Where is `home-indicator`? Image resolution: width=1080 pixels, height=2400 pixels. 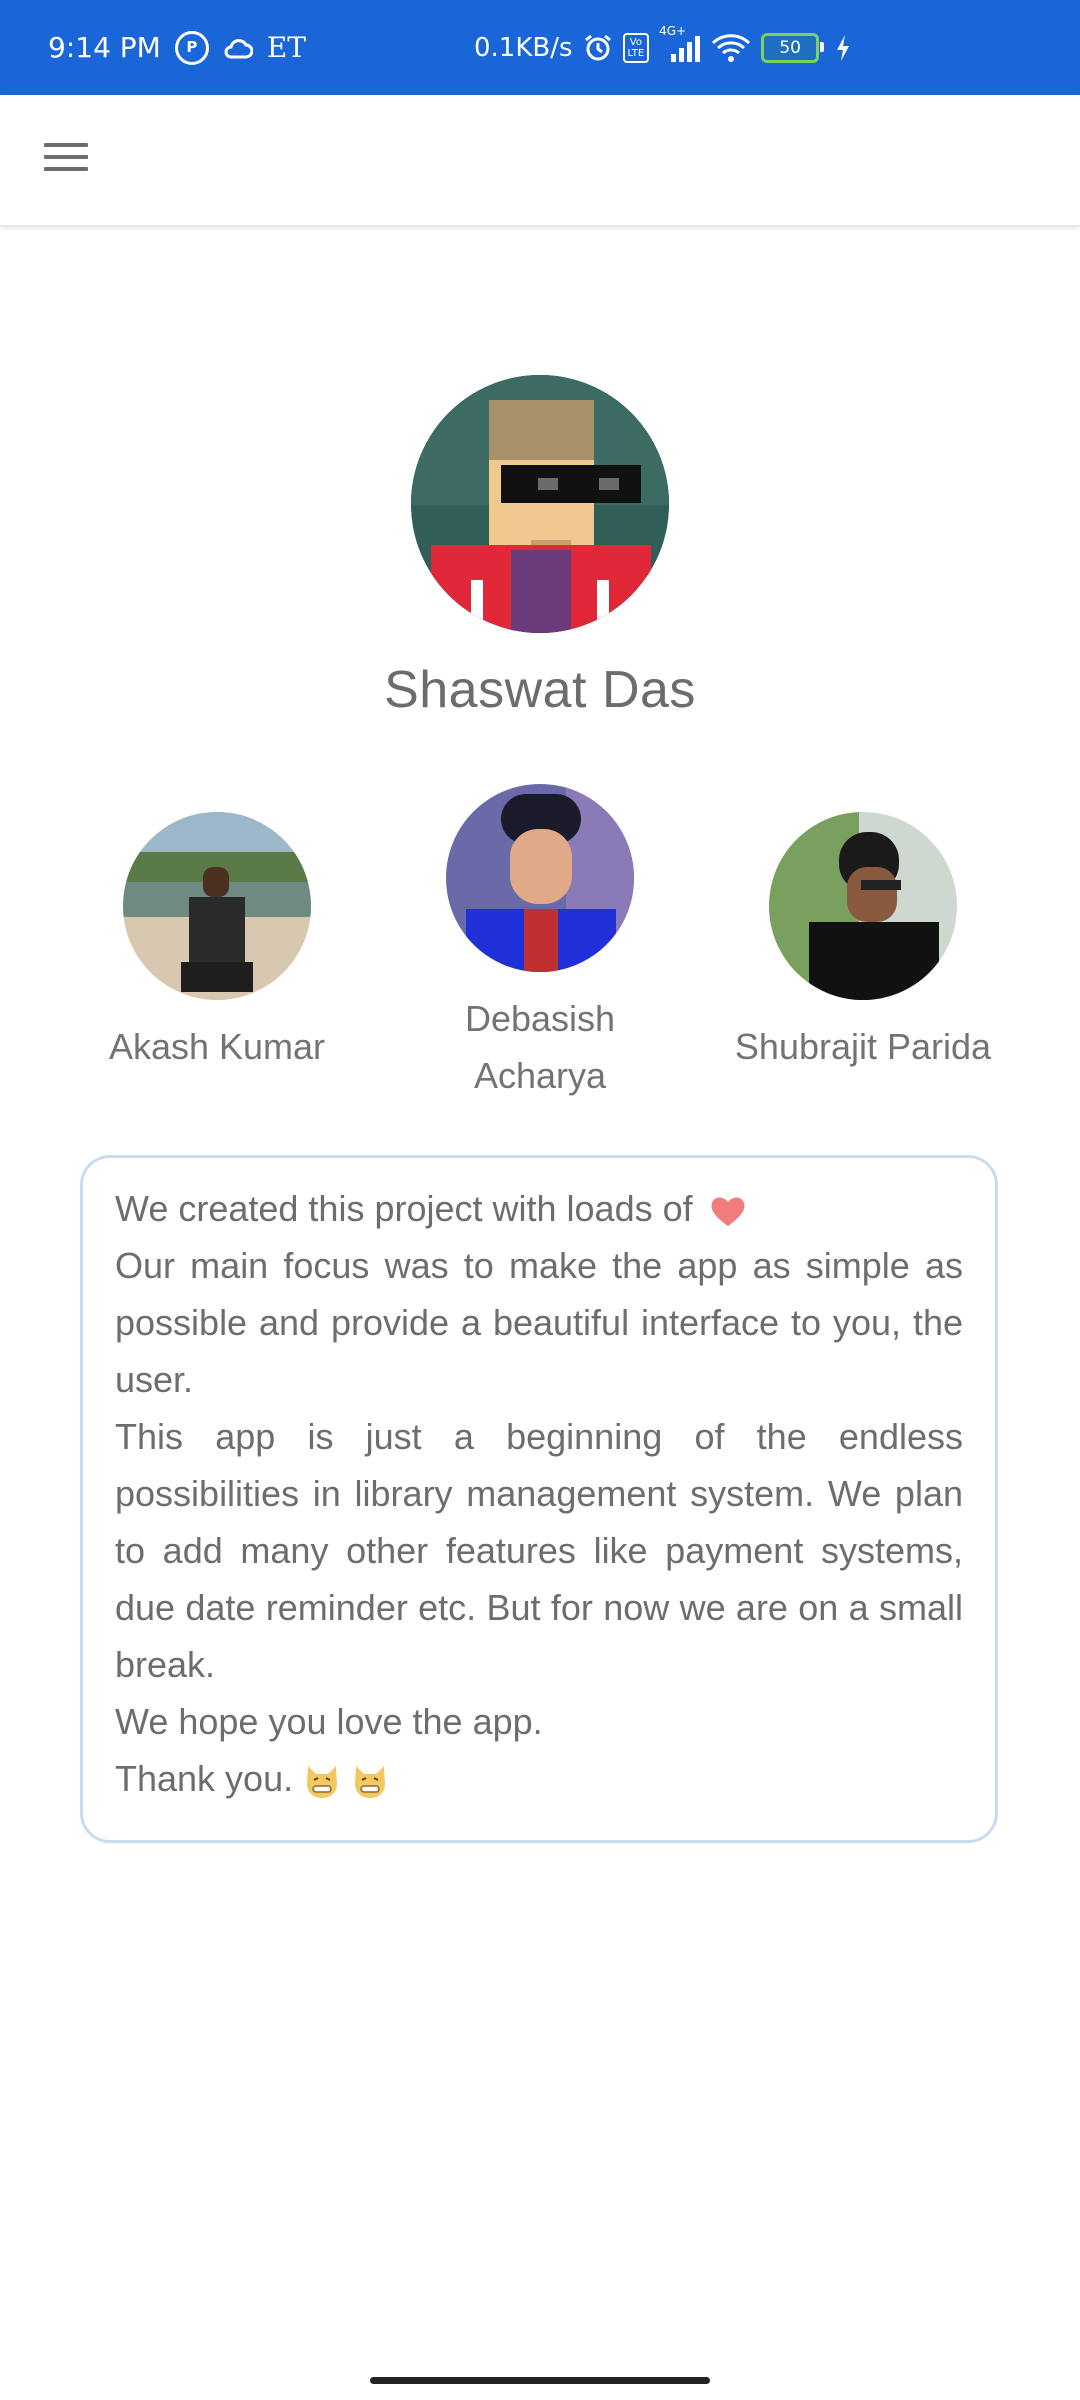
home-indicator is located at coordinates (540, 2380).